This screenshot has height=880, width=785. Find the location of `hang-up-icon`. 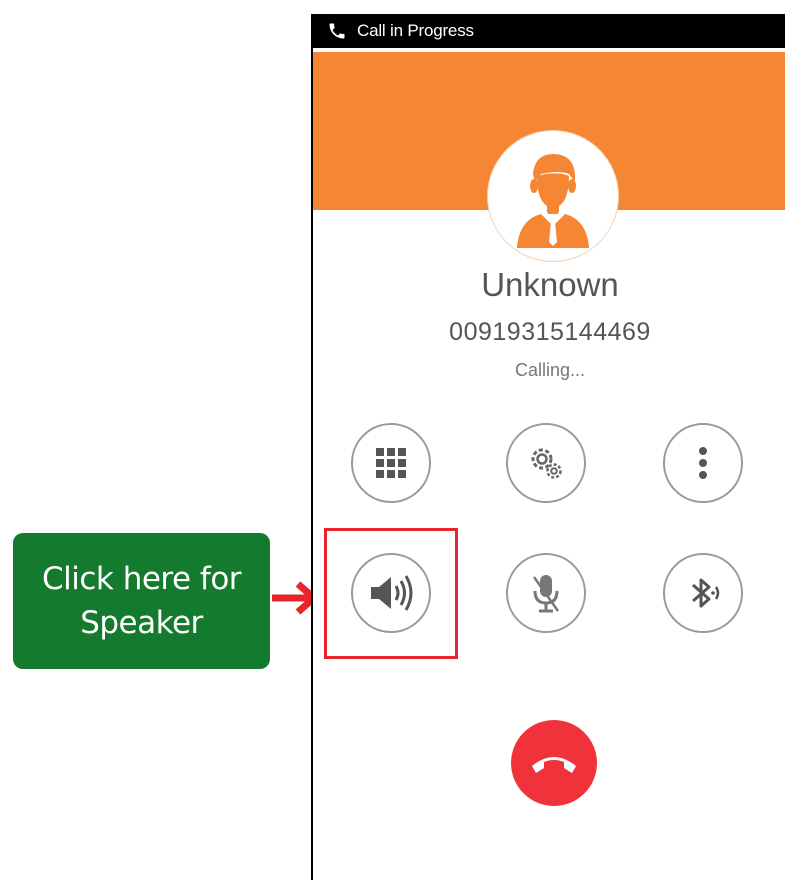

hang-up-icon is located at coordinates (554, 765).